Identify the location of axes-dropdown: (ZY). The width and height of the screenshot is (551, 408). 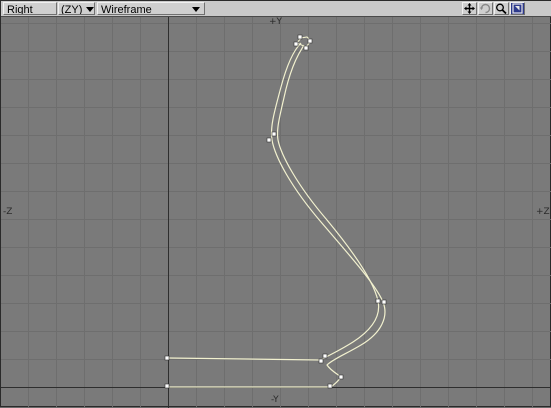
(76, 8).